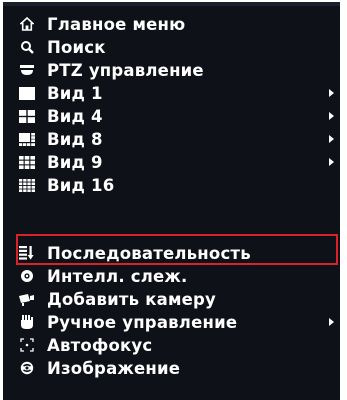 The image size is (347, 400). Describe the element at coordinates (171, 345) in the screenshot. I see `menu-item-autofocus: Автофокус` at that location.